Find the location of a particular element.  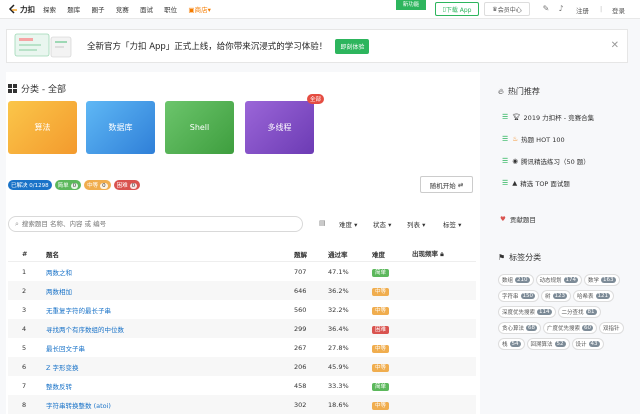

tag-count: 174 is located at coordinates (571, 280).